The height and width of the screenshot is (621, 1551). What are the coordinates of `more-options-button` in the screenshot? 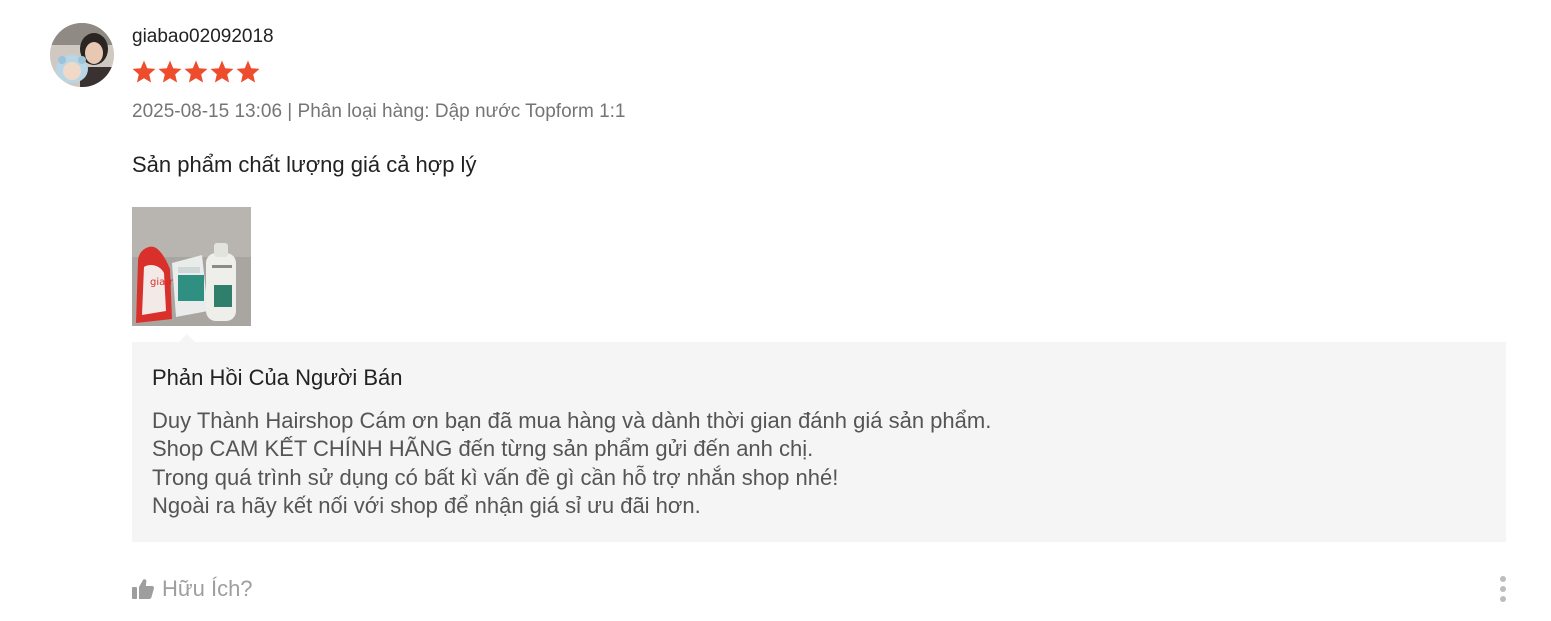 It's located at (1503, 589).